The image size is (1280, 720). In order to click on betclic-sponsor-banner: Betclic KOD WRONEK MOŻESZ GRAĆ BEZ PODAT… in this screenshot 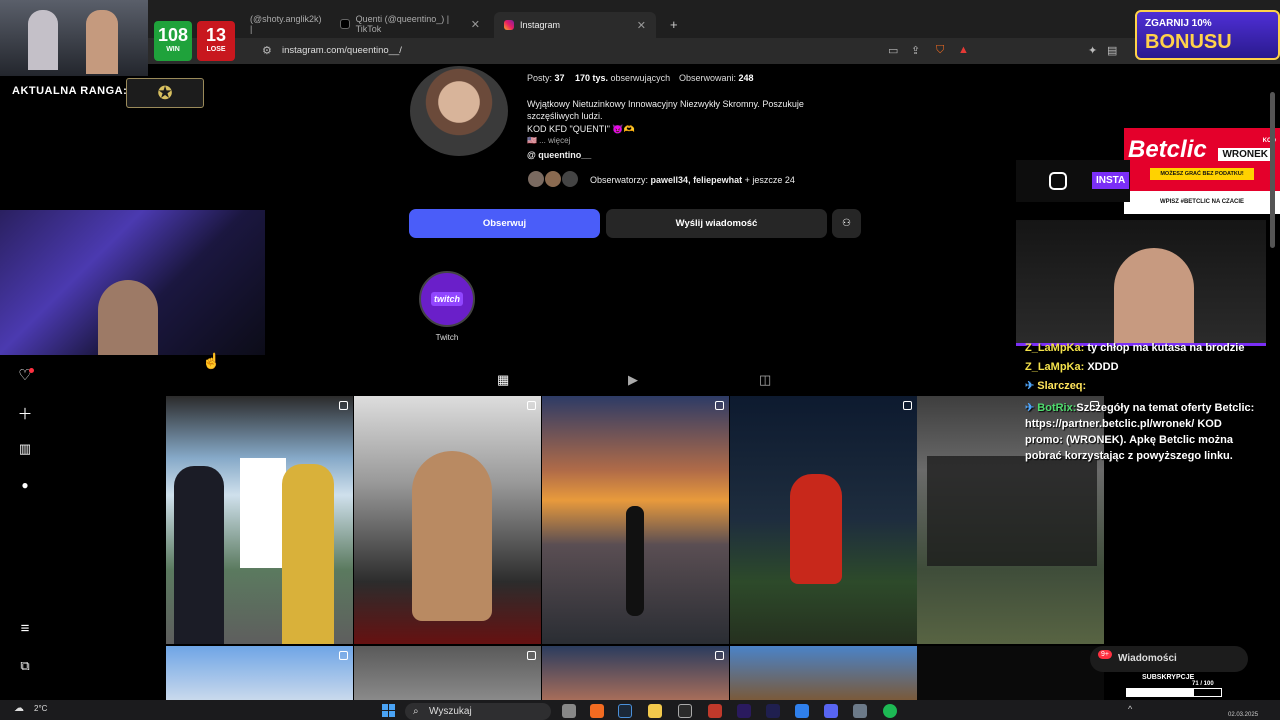, I will do `click(1202, 171)`.